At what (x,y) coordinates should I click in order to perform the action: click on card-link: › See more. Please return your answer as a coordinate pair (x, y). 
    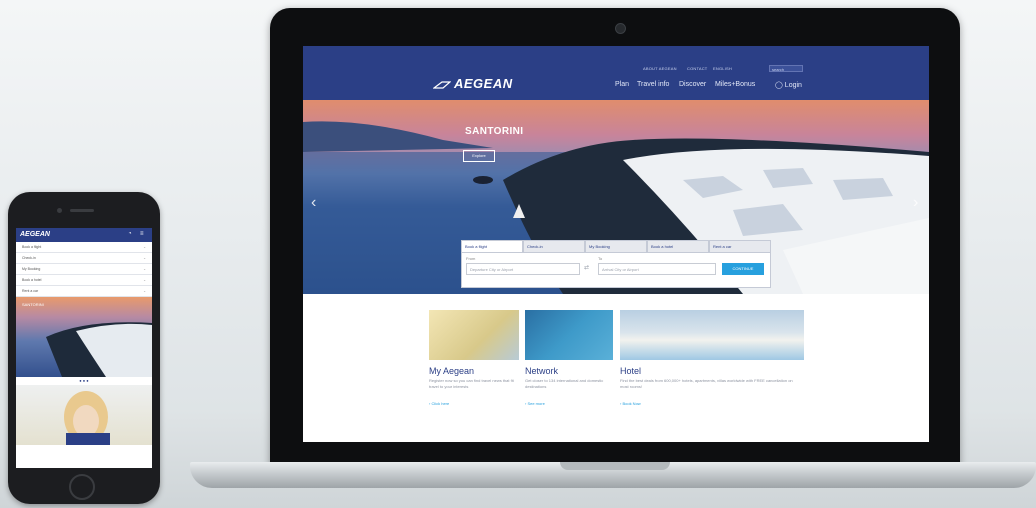
    Looking at the image, I should click on (569, 403).